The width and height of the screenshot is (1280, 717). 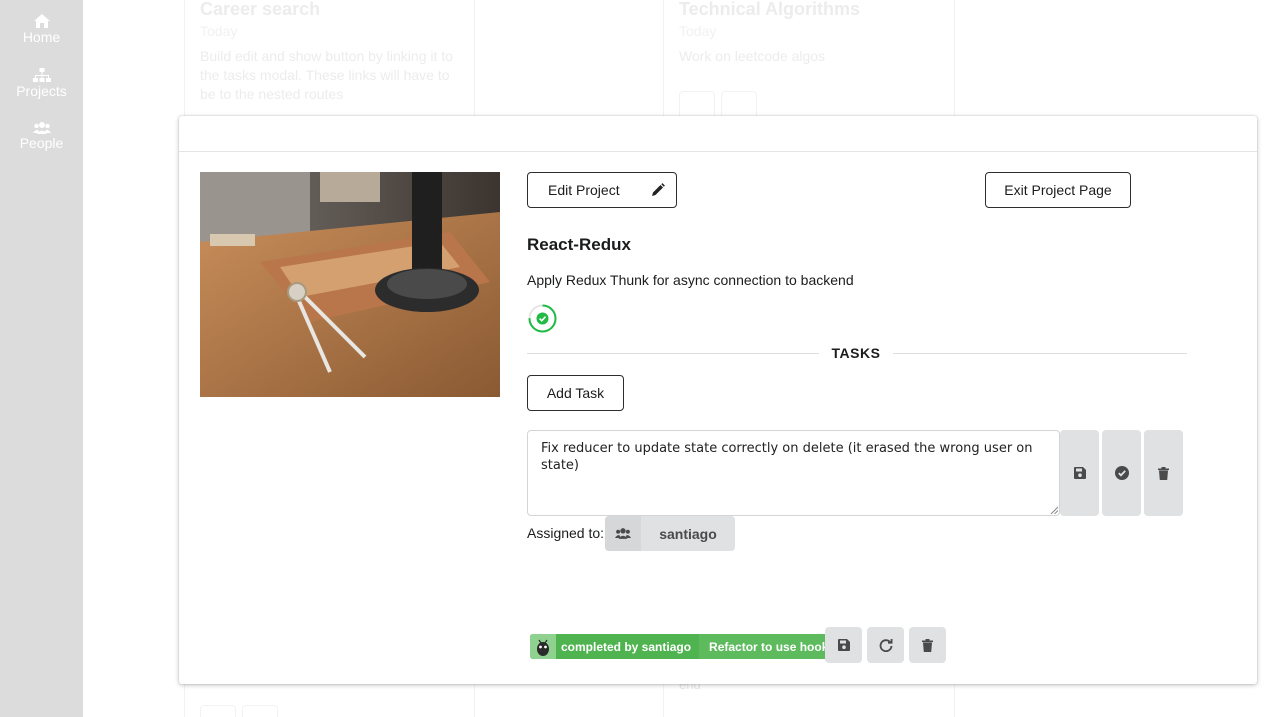 What do you see at coordinates (1058, 190) in the screenshot?
I see `exit-project-button: Exit Project Page` at bounding box center [1058, 190].